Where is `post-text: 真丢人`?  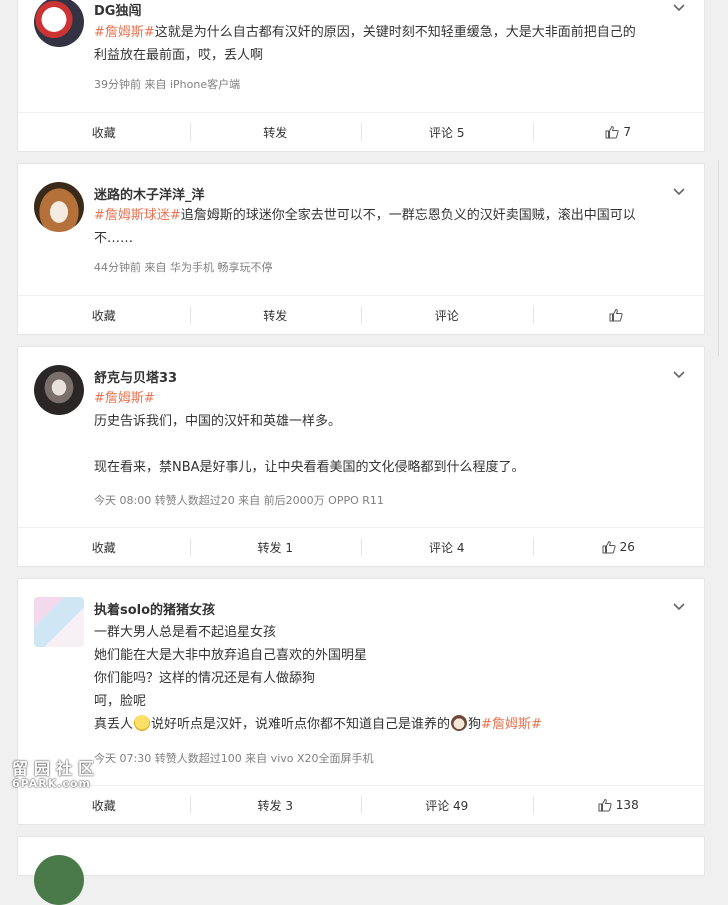 post-text: 真丢人 is located at coordinates (114, 724).